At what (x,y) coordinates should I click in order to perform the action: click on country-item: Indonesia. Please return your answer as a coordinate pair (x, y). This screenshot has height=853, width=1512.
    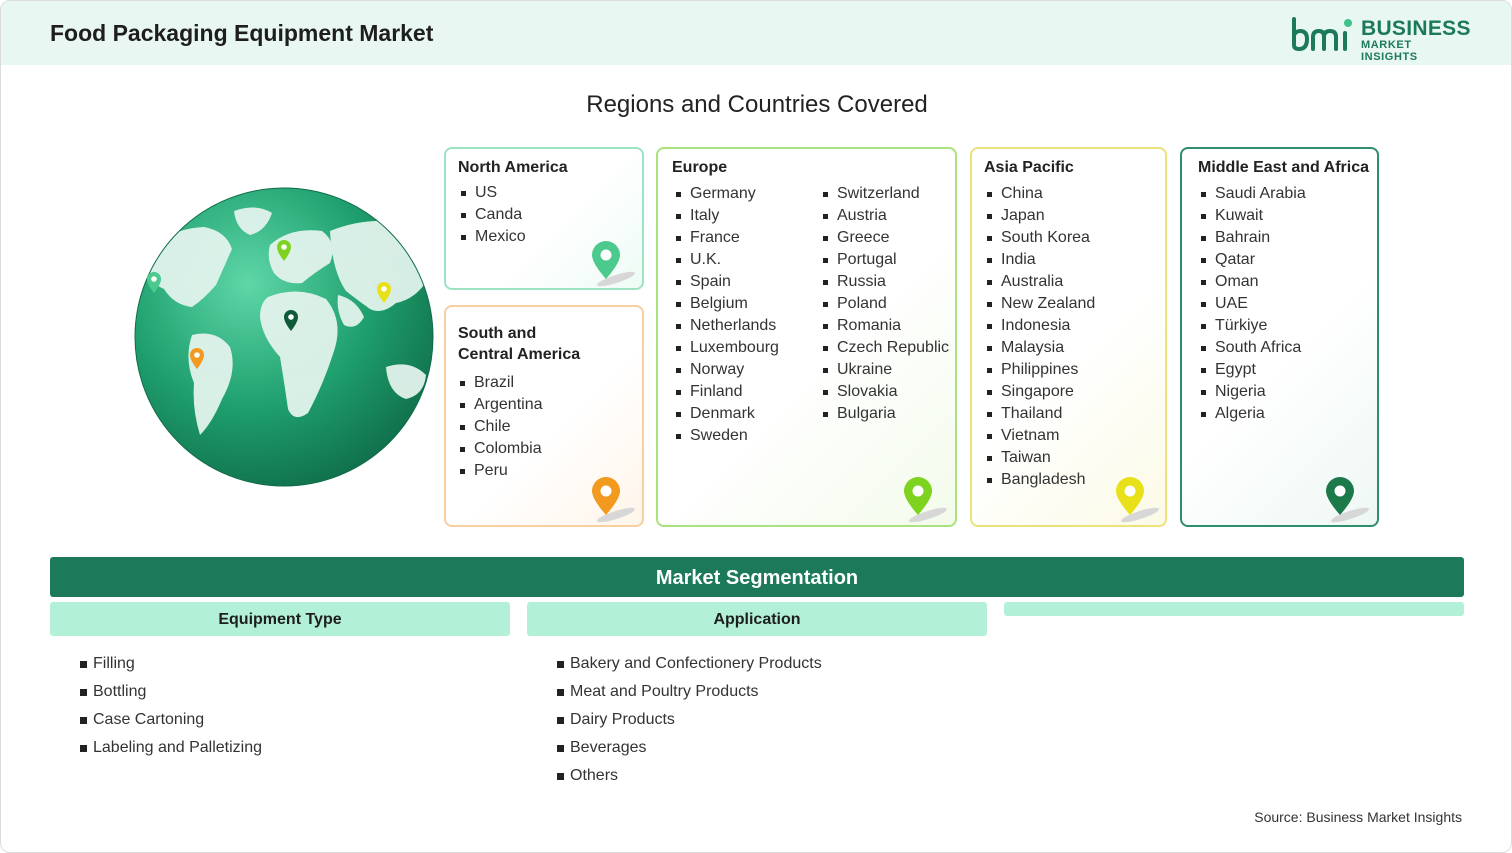
    Looking at the image, I should click on (1040, 326).